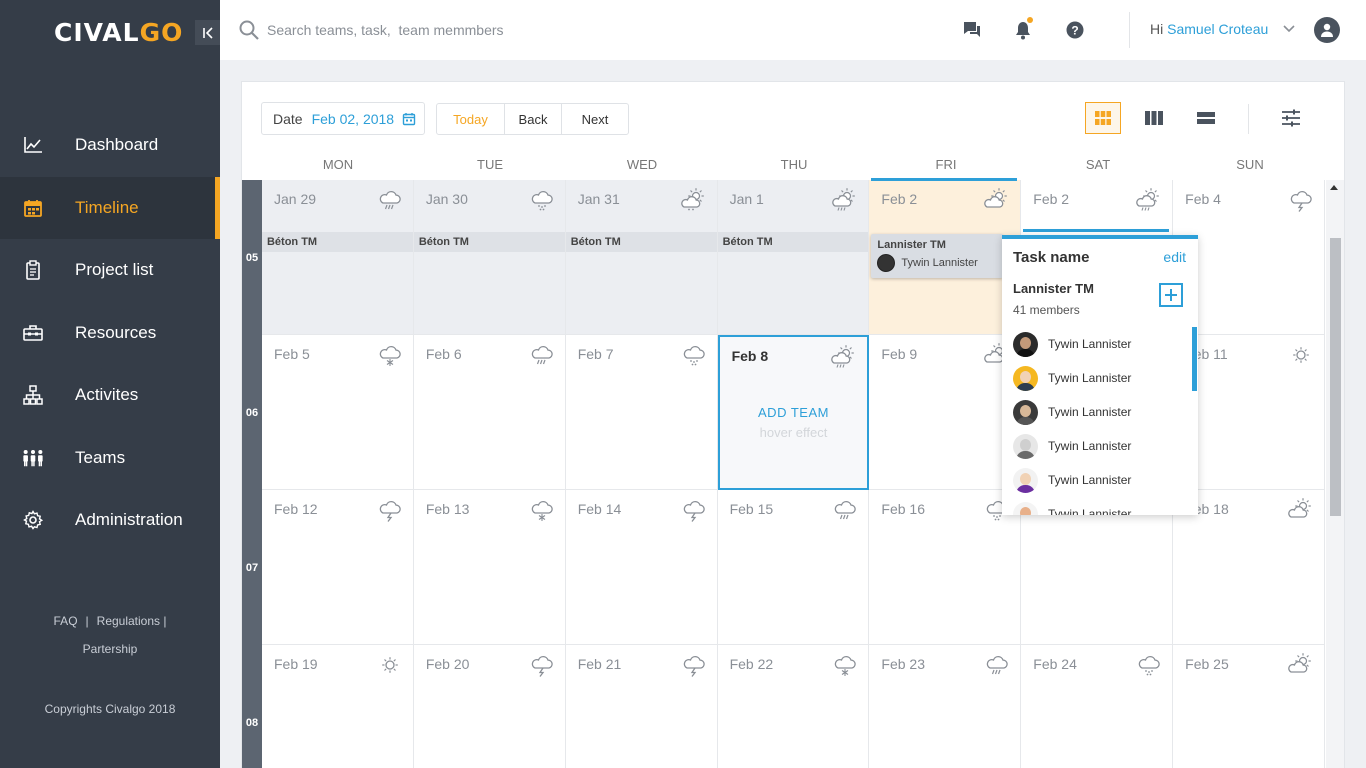 The height and width of the screenshot is (768, 1366). I want to click on user-icon, so click(1327, 30).